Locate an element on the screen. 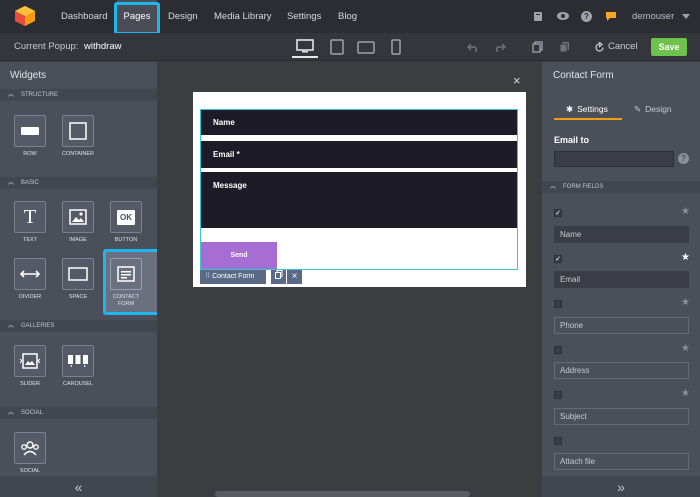  close-popup-icon: × is located at coordinates (517, 80).